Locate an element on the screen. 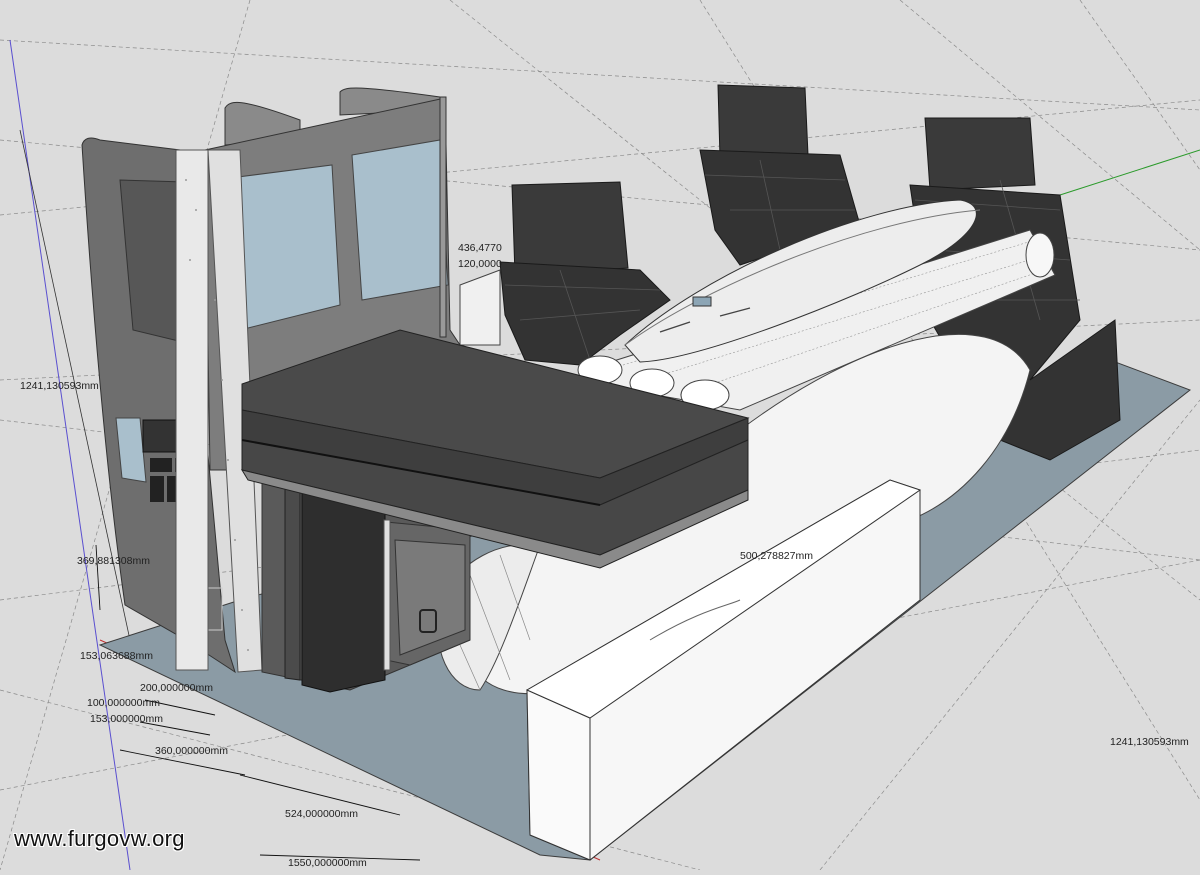 The height and width of the screenshot is (875, 1200). site-watermark: www.furgovw.org is located at coordinates (99, 838).